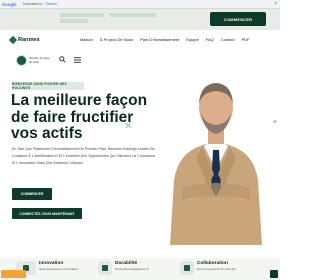 This screenshot has height=280, width=320. What do you see at coordinates (33, 4) in the screenshot?
I see `translated-by-label: Translated to:` at bounding box center [33, 4].